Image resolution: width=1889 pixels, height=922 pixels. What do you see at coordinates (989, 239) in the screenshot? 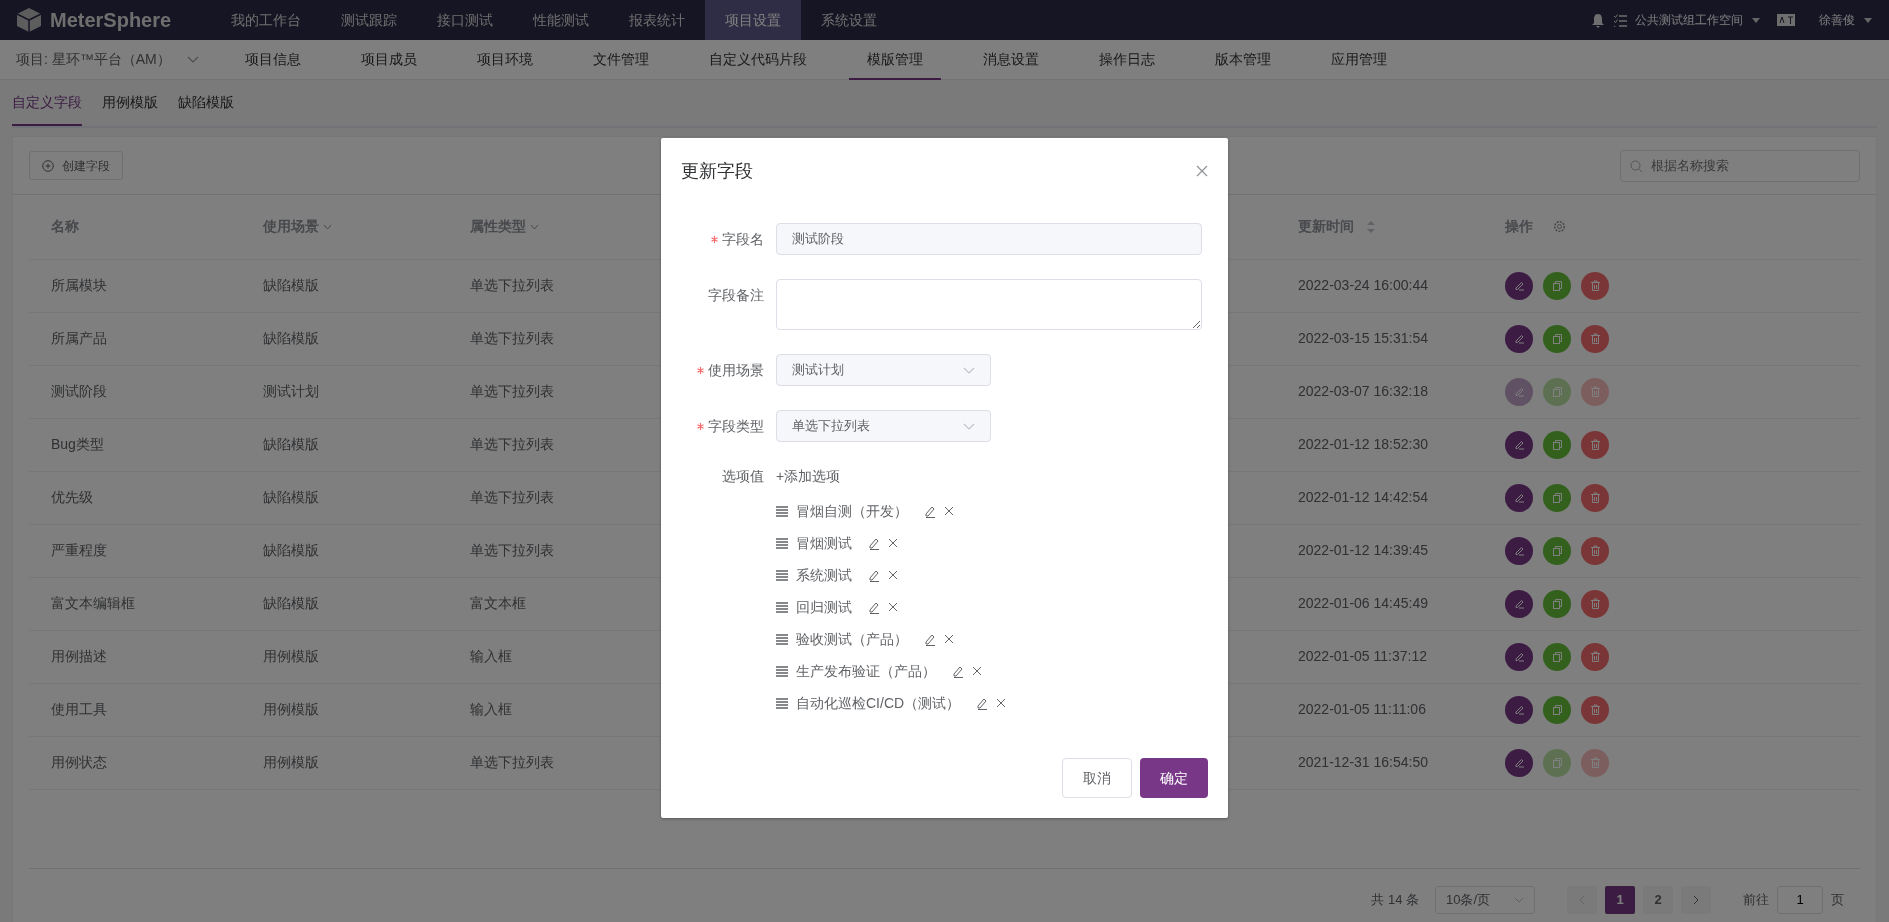
I see `text-input: 测试阶段` at bounding box center [989, 239].